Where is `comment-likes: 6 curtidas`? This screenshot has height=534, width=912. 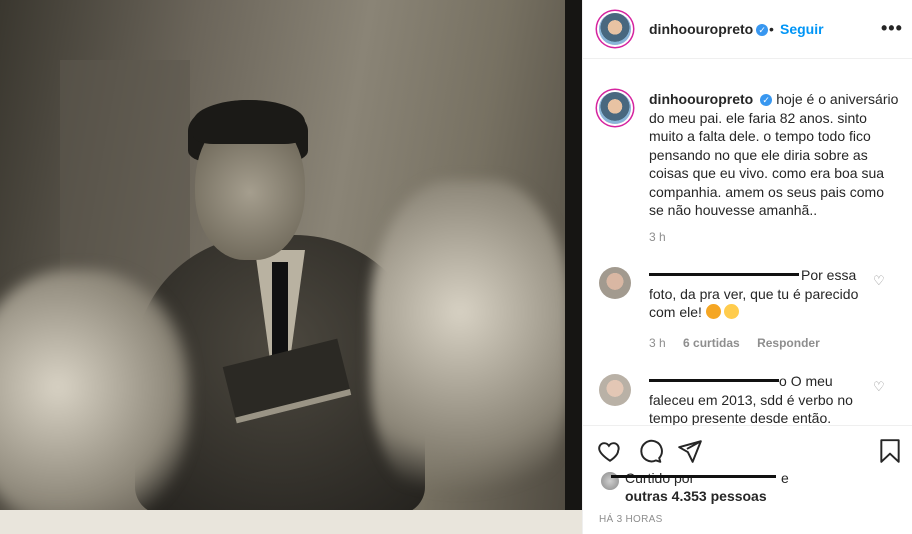 comment-likes: 6 curtidas is located at coordinates (711, 343).